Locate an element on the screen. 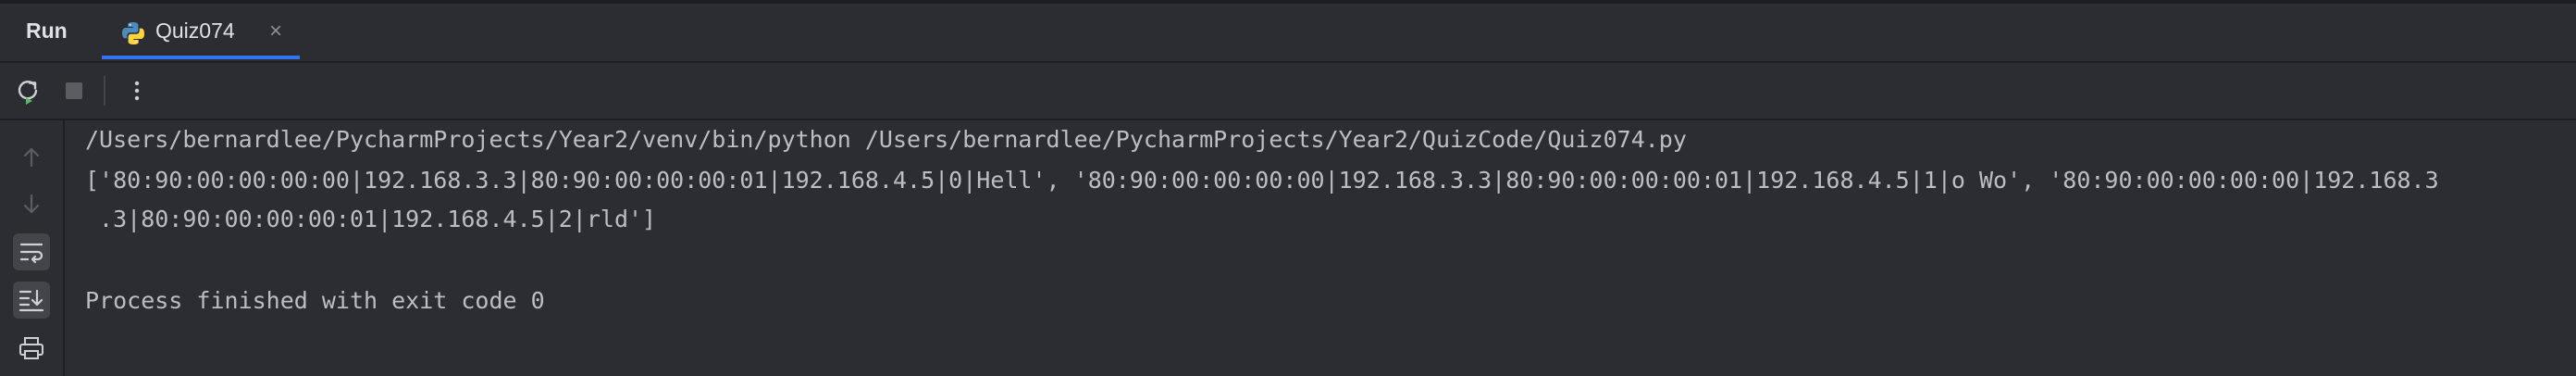 The width and height of the screenshot is (2576, 376). scroll-down-icon is located at coordinates (32, 203).